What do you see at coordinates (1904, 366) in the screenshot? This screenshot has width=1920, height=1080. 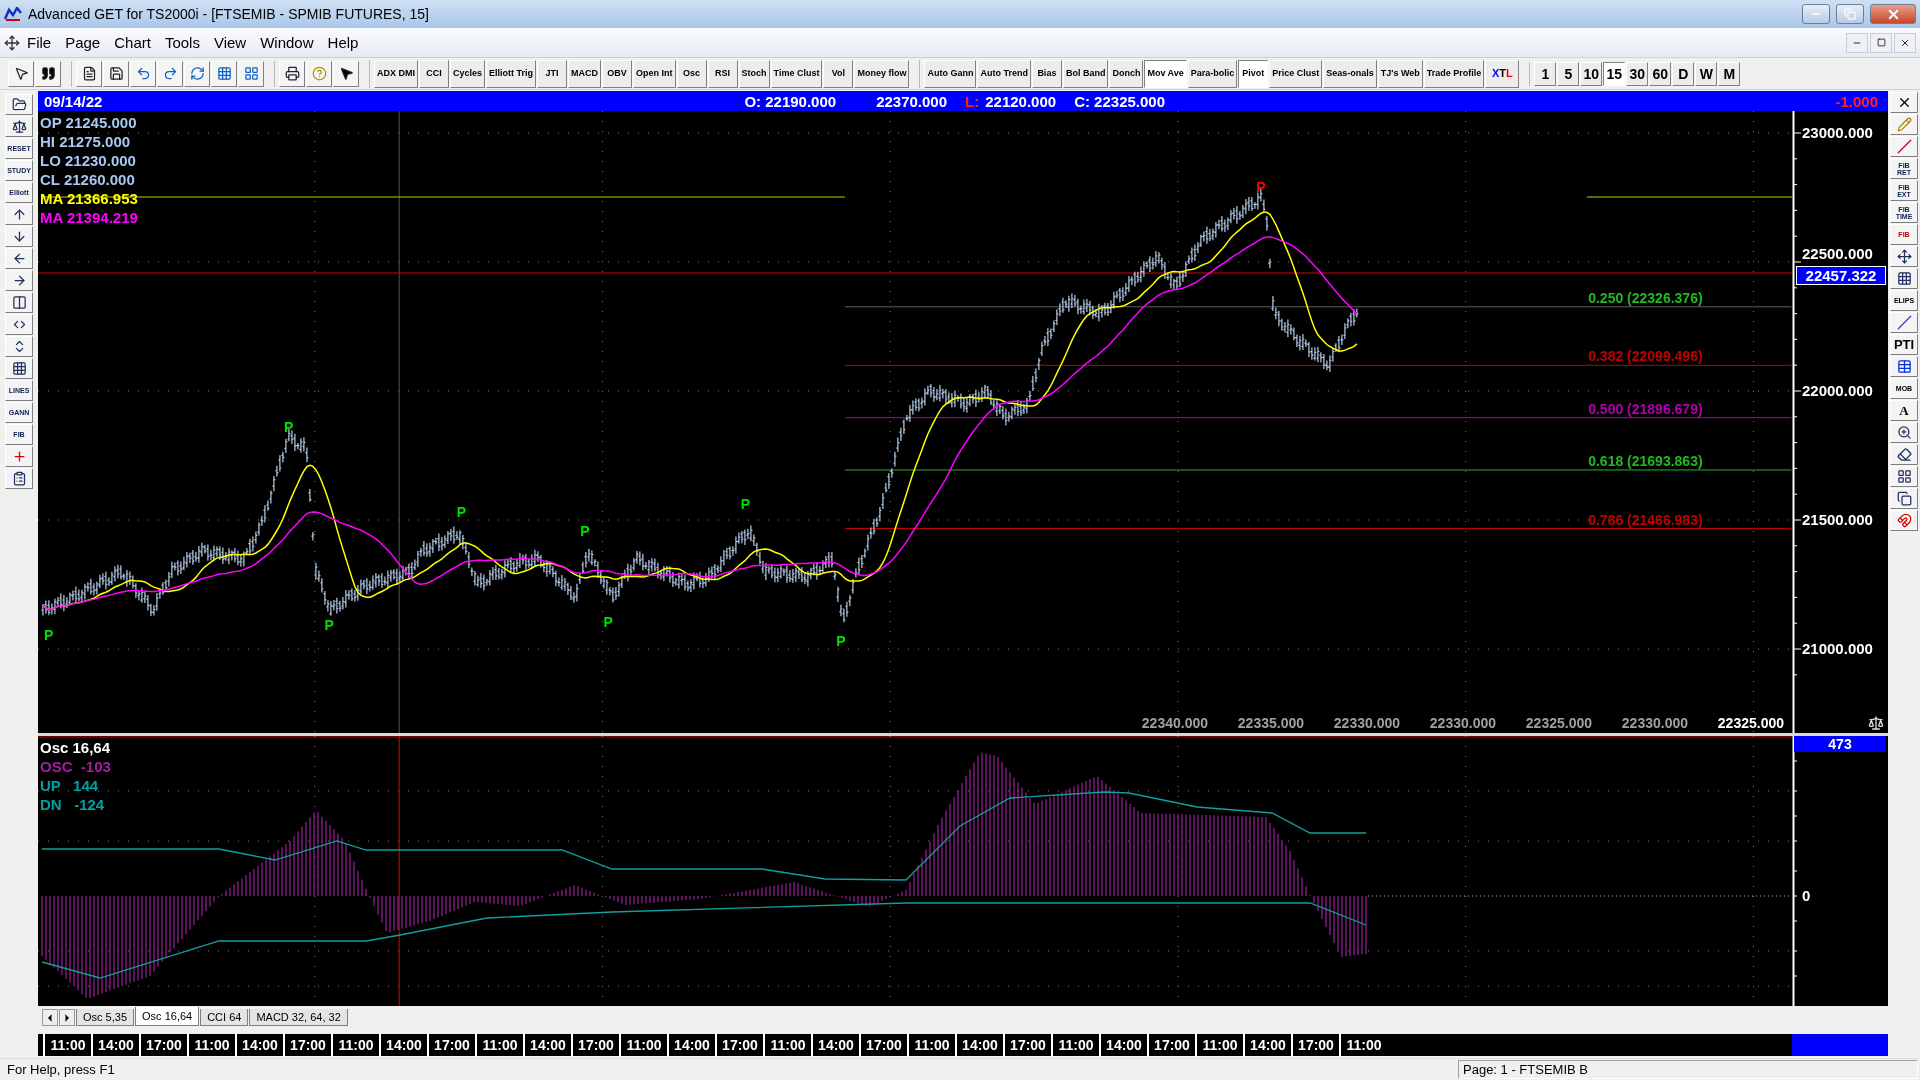 I see `table-icon` at bounding box center [1904, 366].